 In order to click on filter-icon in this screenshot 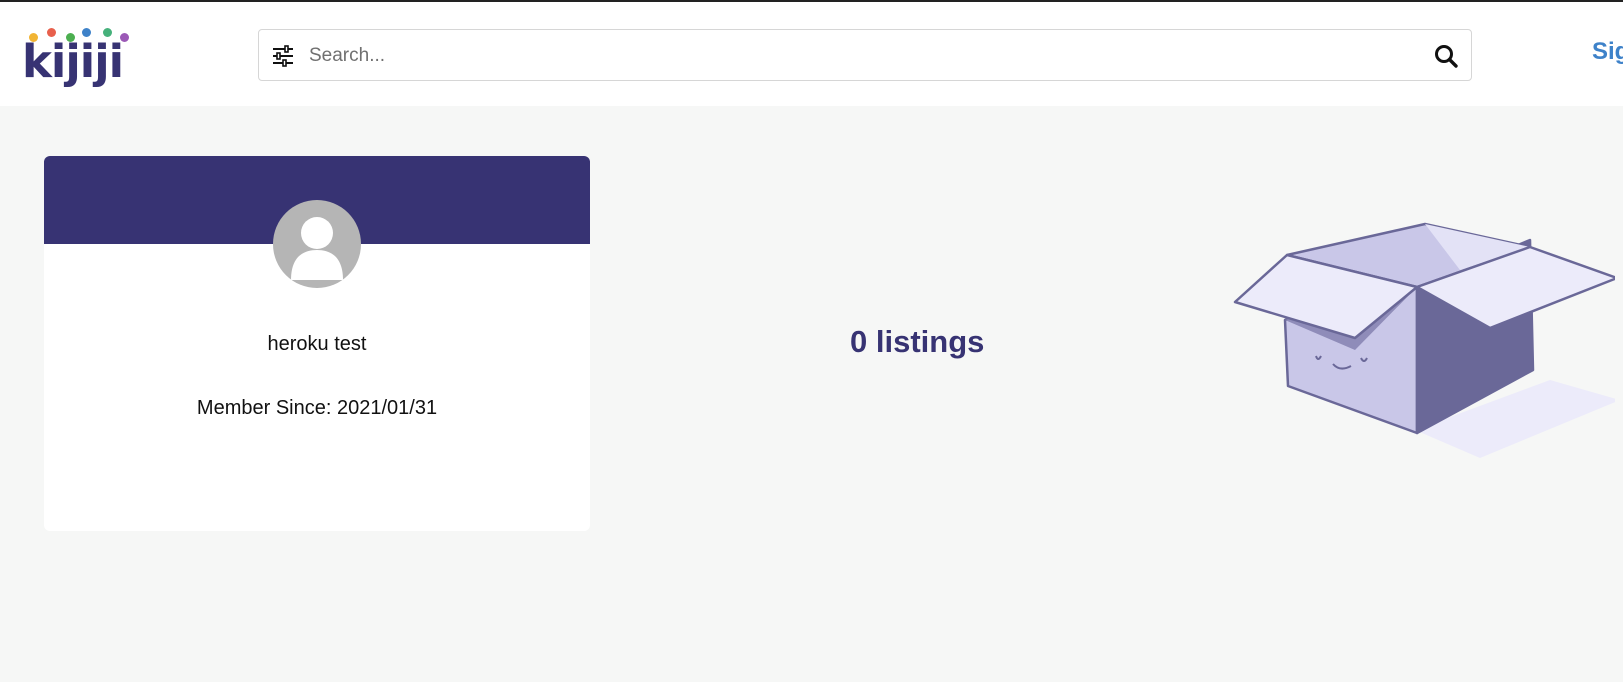, I will do `click(283, 56)`.